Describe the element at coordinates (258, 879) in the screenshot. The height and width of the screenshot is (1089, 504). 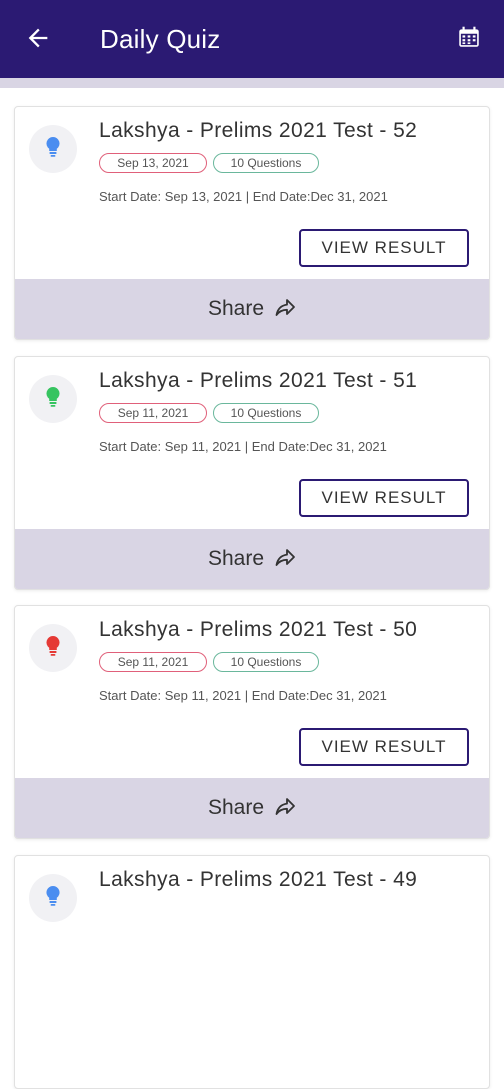
I see `quiz-title: Lakshya - Prelims 2021 Test - 49` at that location.